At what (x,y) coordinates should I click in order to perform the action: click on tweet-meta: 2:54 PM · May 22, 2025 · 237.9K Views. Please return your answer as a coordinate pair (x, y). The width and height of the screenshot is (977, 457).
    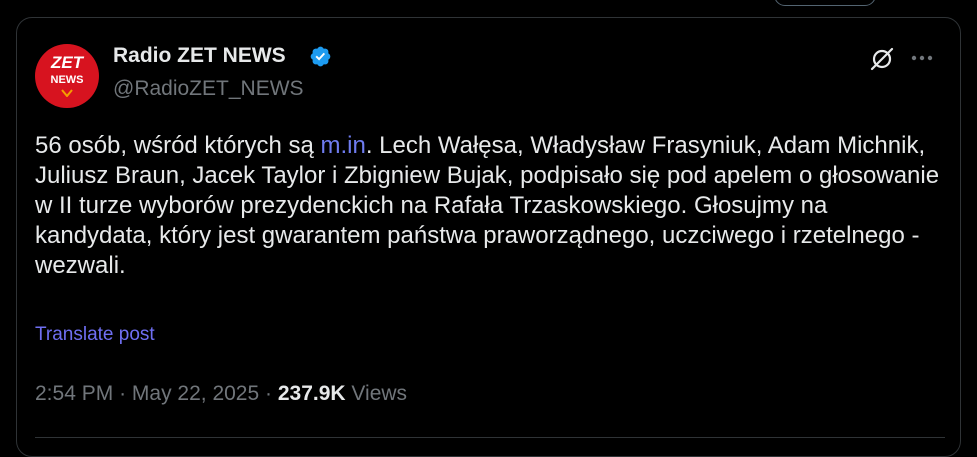
    Looking at the image, I should click on (221, 394).